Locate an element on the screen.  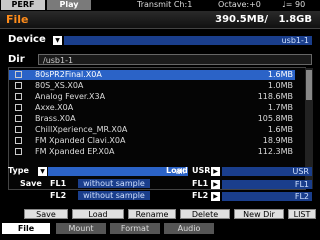
page-title: File is located at coordinates (17, 19).